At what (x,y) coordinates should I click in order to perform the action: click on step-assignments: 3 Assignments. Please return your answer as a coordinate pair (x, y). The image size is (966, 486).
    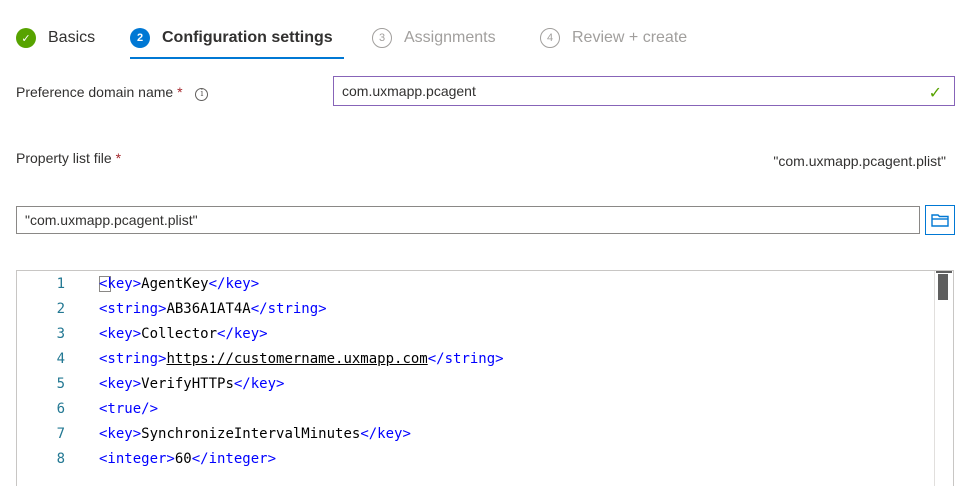
    Looking at the image, I should click on (434, 38).